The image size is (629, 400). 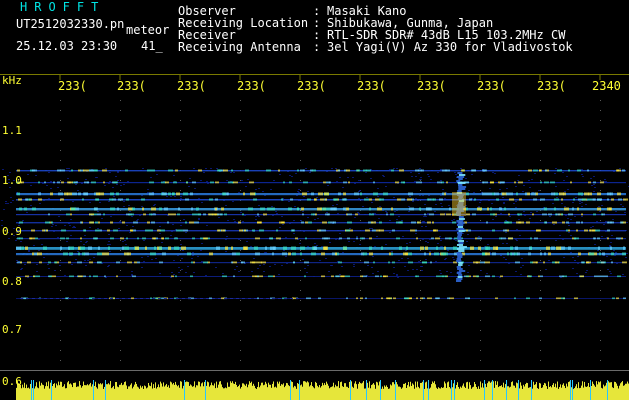 What do you see at coordinates (12, 381) in the screenshot?
I see `frequency-tick-label: 0.6` at bounding box center [12, 381].